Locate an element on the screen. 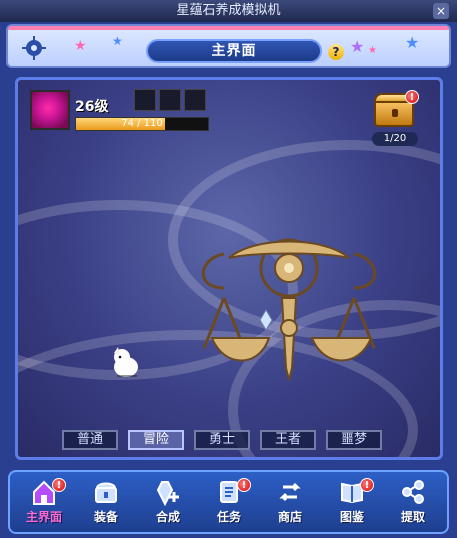 The width and height of the screenshot is (457, 538). tab-nightmare: 噩梦 is located at coordinates (354, 440).